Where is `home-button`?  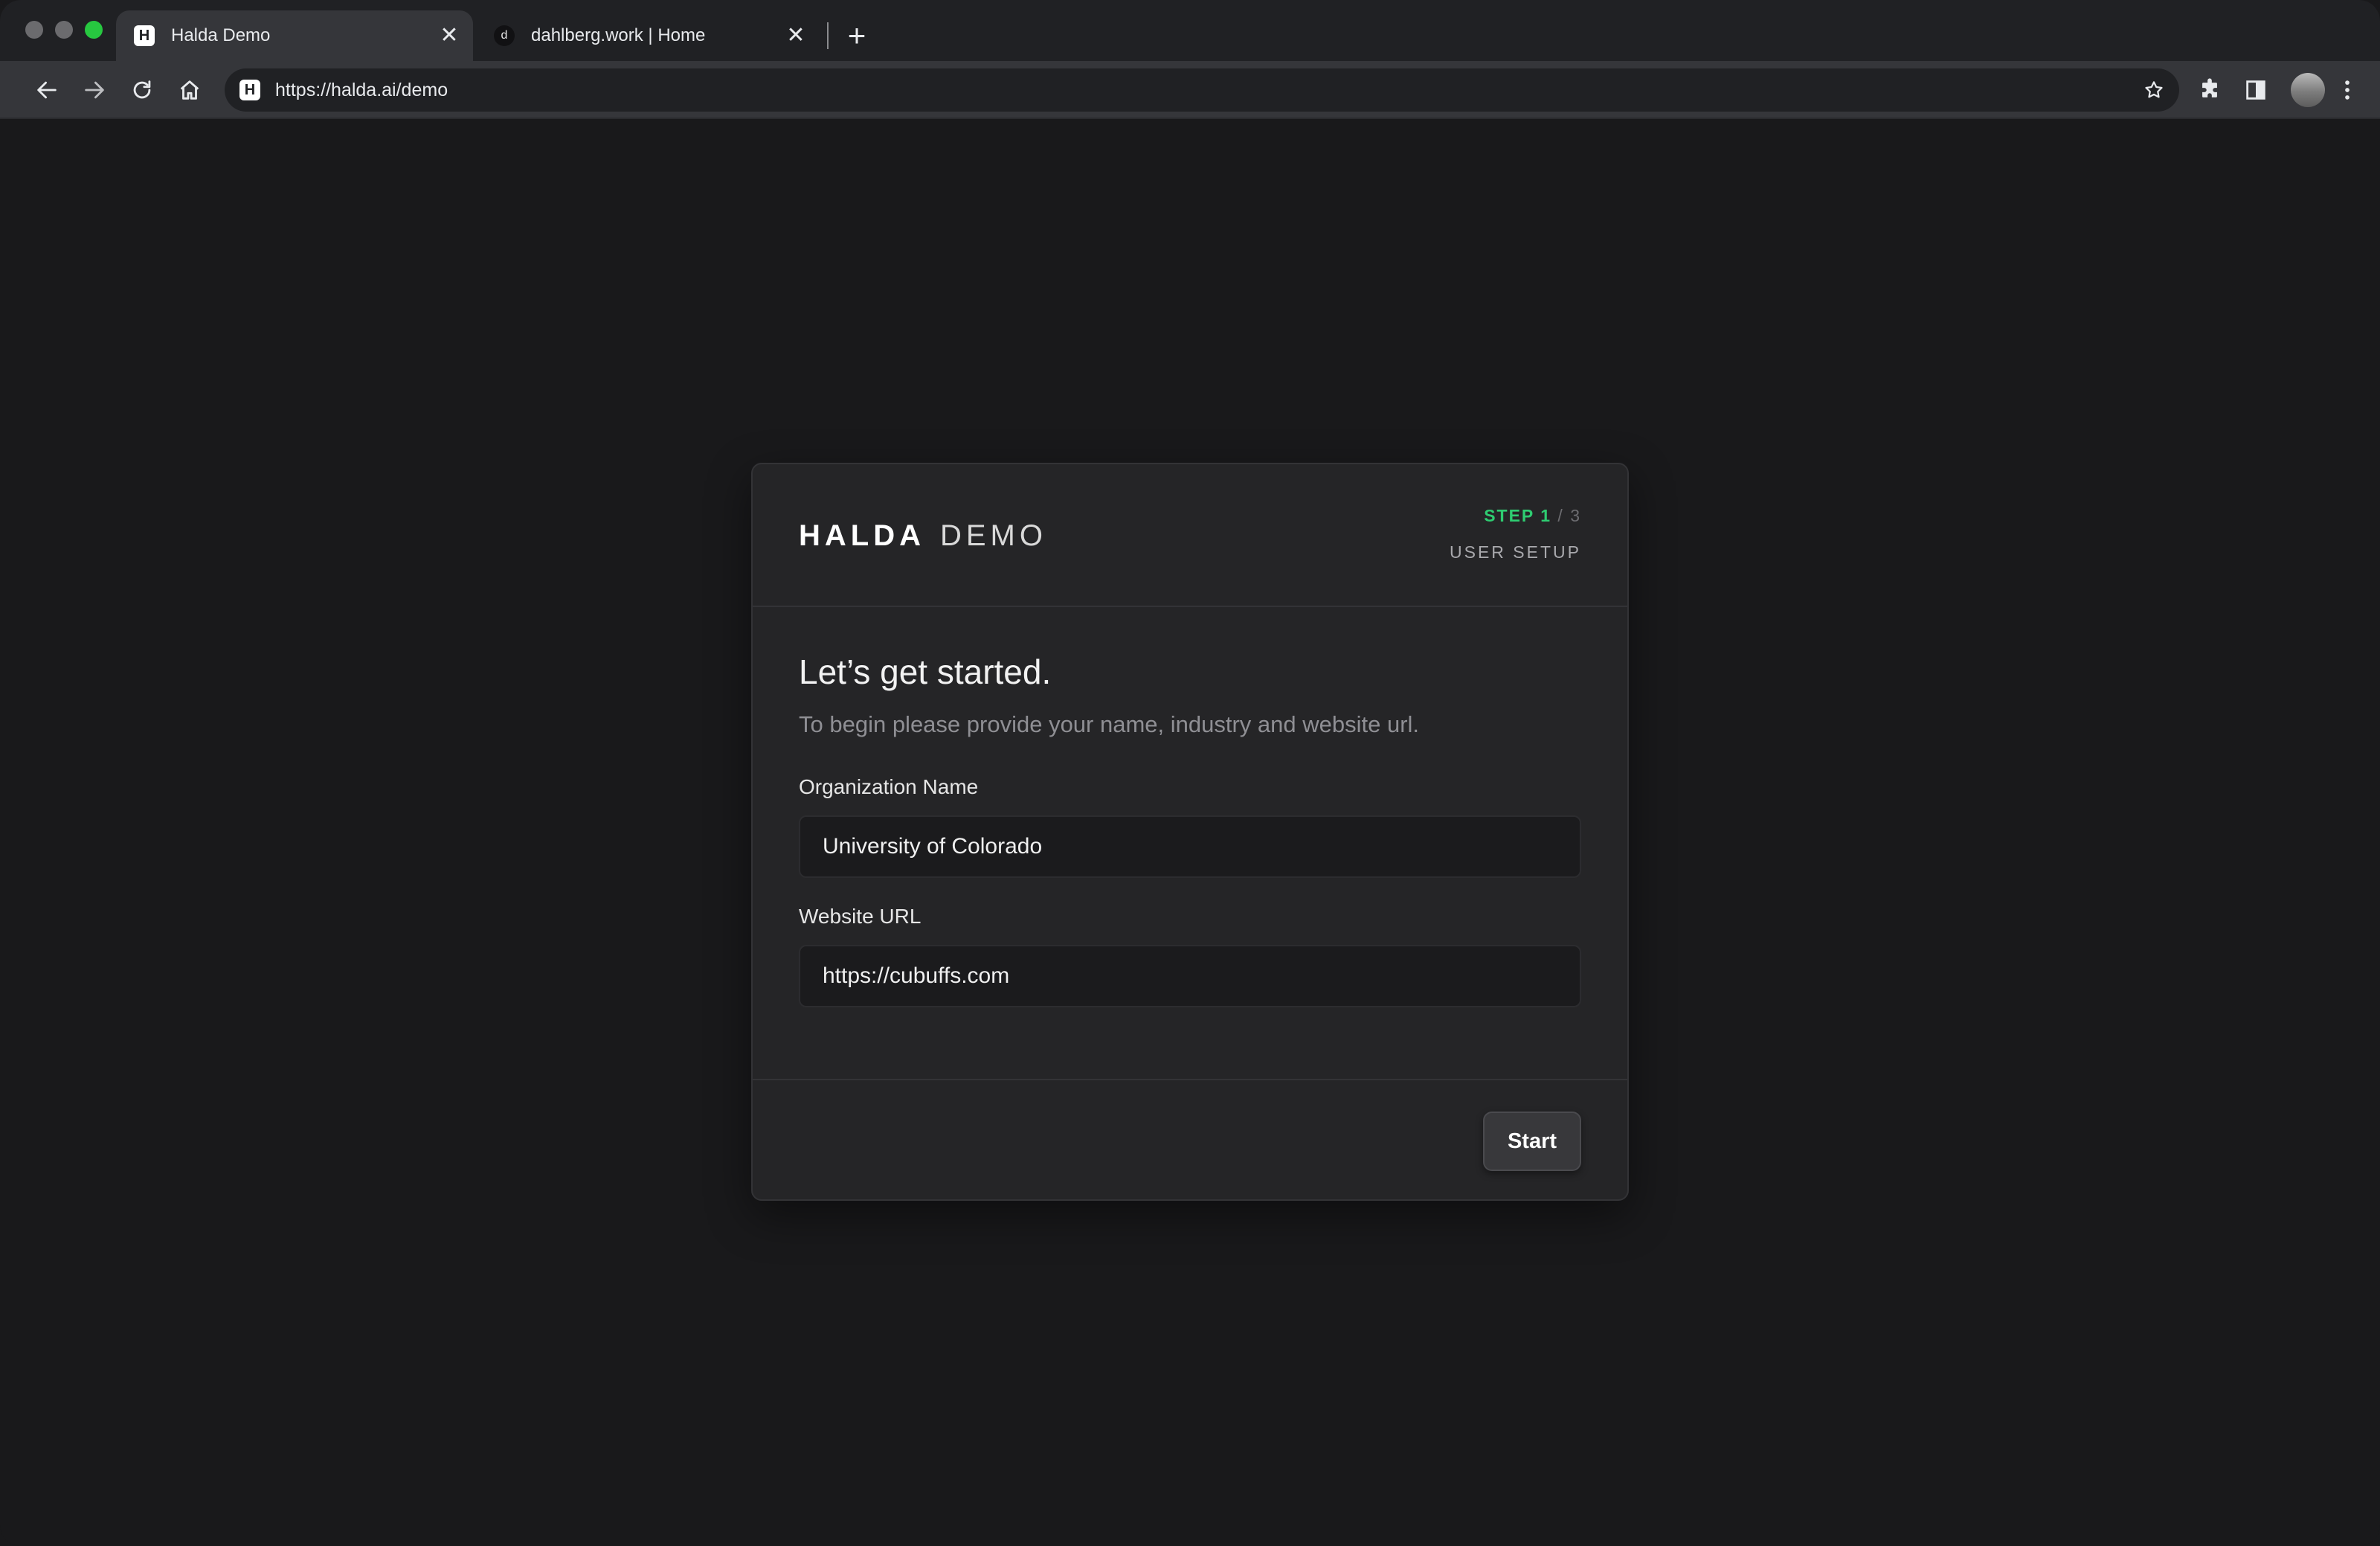
home-button is located at coordinates (190, 90).